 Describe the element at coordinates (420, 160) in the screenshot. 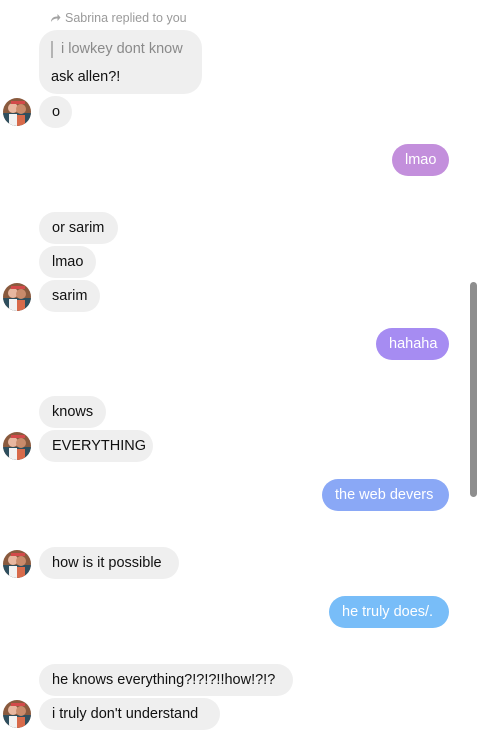

I see `outgoing-message: lmao` at that location.